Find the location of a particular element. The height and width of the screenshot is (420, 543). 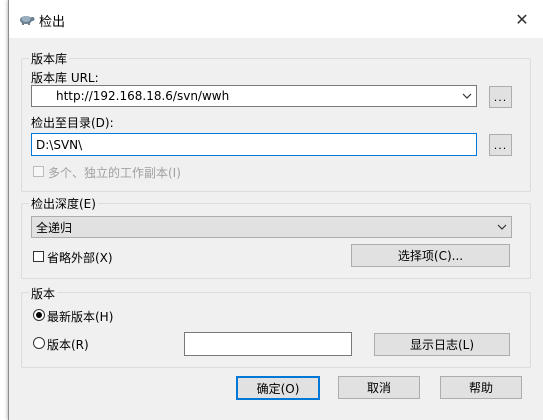

url-label: 版本库 URL: is located at coordinates (65, 78).